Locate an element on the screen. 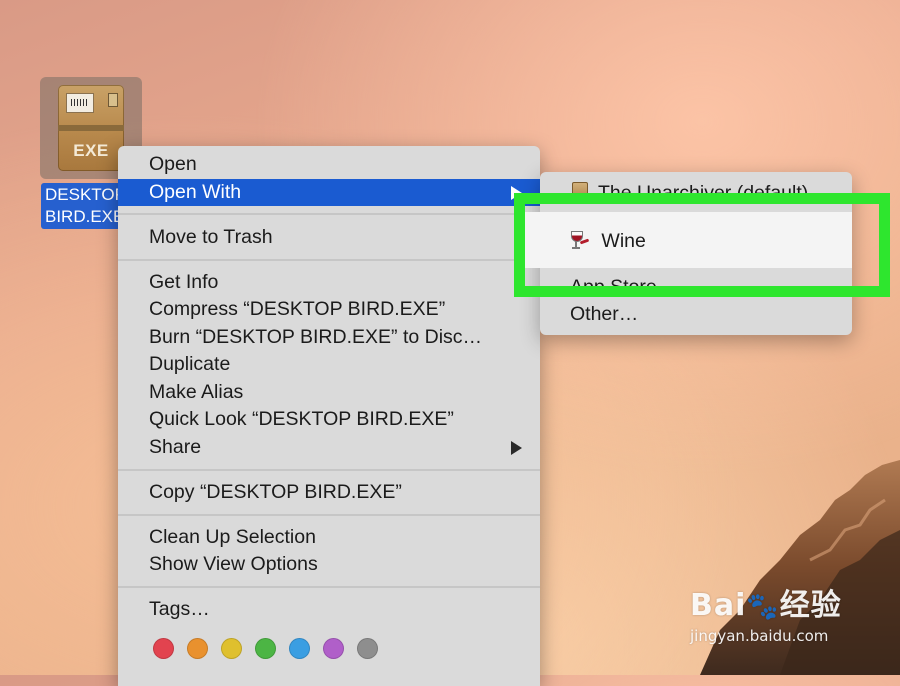 The image size is (900, 686). tag-dot-blue is located at coordinates (299, 648).